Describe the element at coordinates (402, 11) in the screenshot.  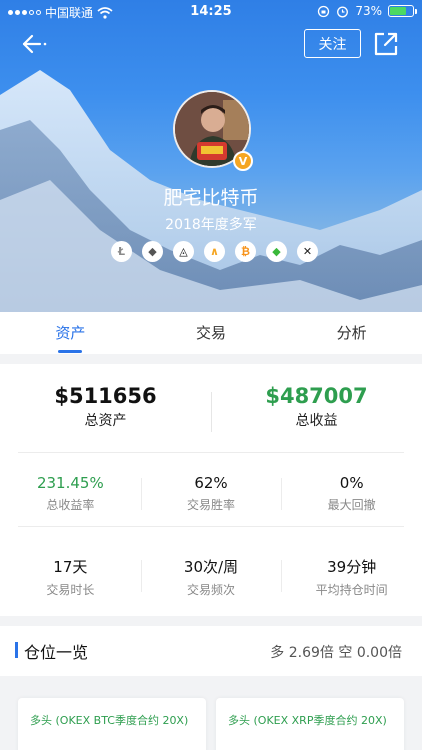
I see `battery-icon` at that location.